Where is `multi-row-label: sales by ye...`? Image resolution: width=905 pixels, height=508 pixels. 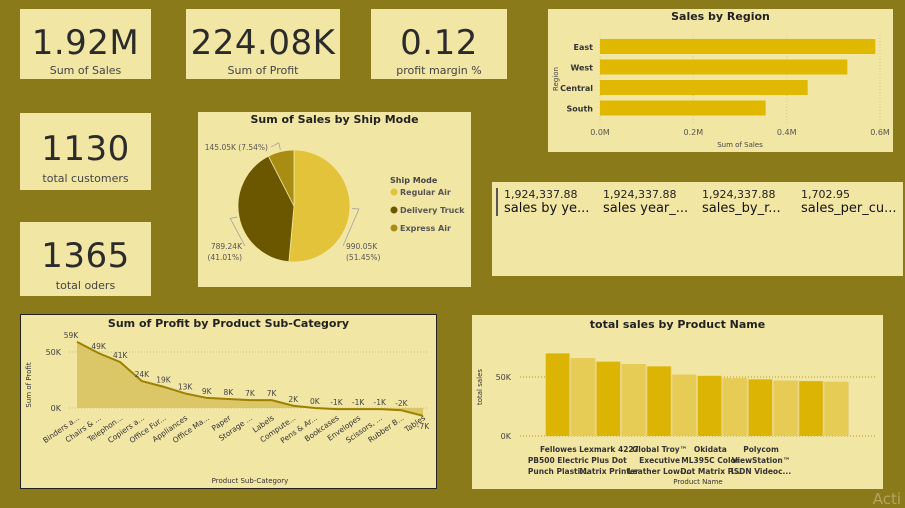 multi-row-label: sales by ye... is located at coordinates (547, 208).